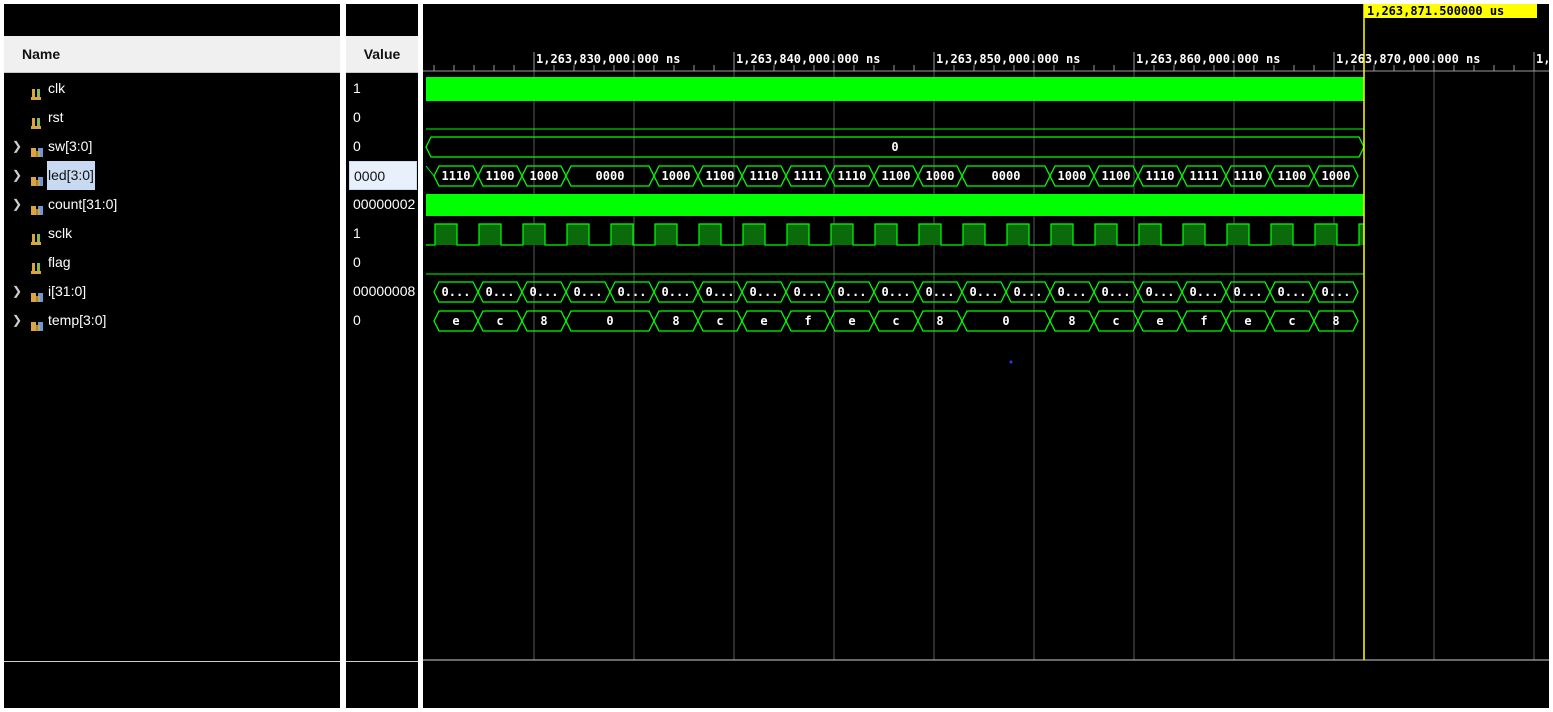  Describe the element at coordinates (67, 291) in the screenshot. I see `signal-name: i[31:0]` at that location.